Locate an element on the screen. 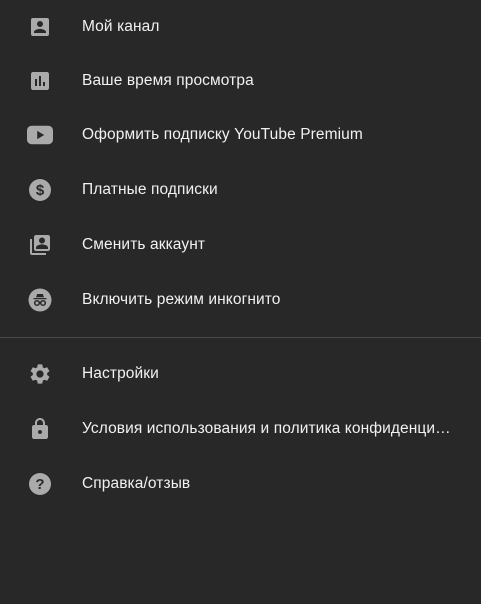  menu-item-youtube-premium: Оформить подписку YouTube Premium is located at coordinates (240, 135).